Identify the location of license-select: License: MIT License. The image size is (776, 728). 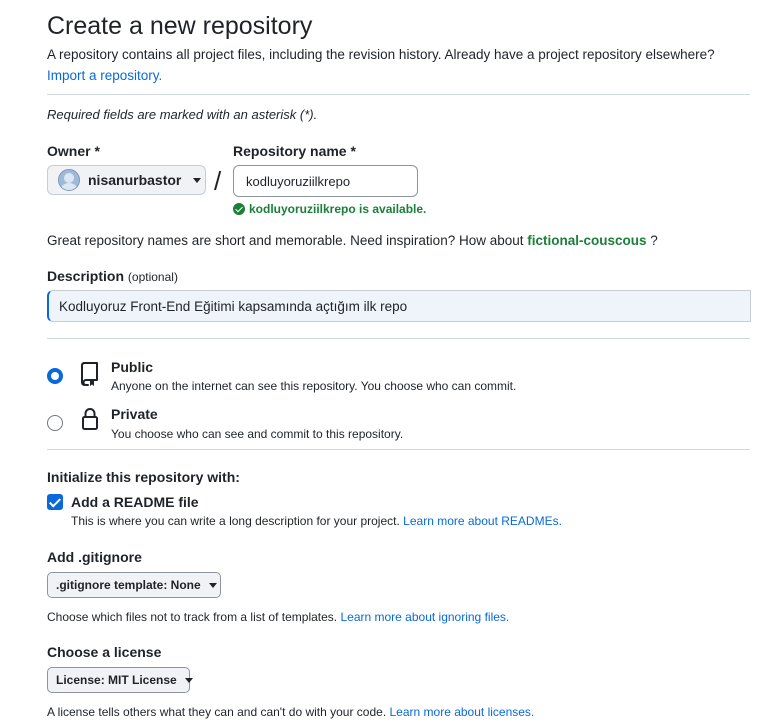
(120, 680).